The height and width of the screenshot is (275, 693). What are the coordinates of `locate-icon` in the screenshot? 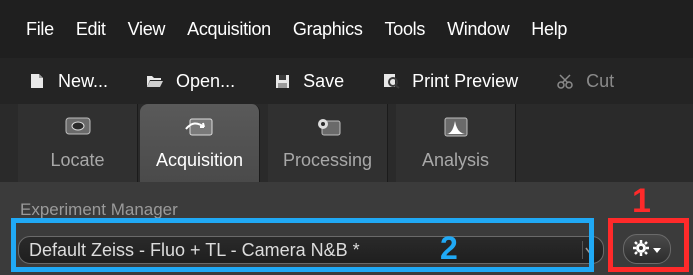 It's located at (78, 128).